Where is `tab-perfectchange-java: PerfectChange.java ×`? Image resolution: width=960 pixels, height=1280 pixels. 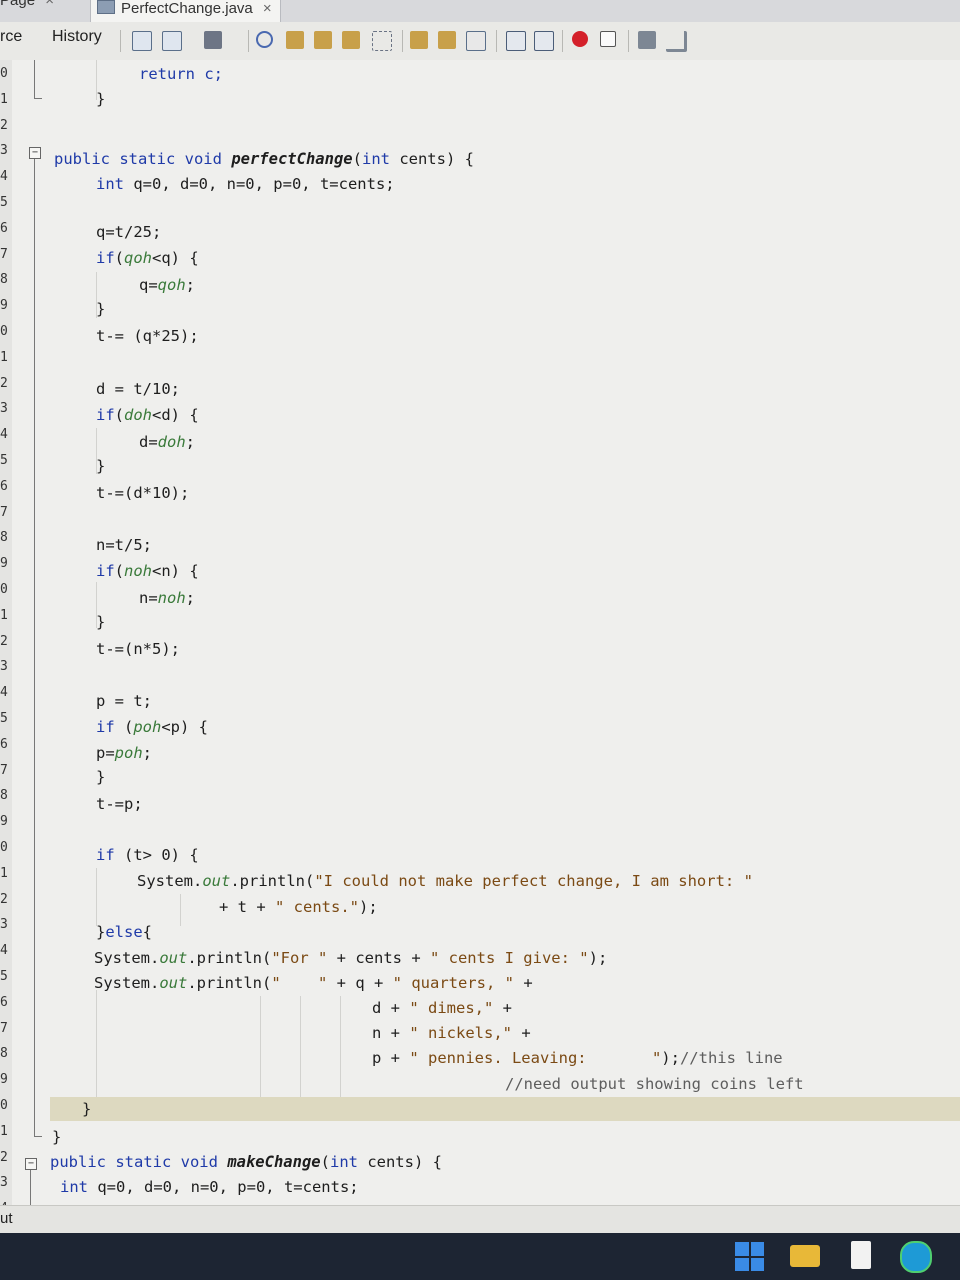
tab-perfectchange-java: PerfectChange.java × is located at coordinates (185, 11).